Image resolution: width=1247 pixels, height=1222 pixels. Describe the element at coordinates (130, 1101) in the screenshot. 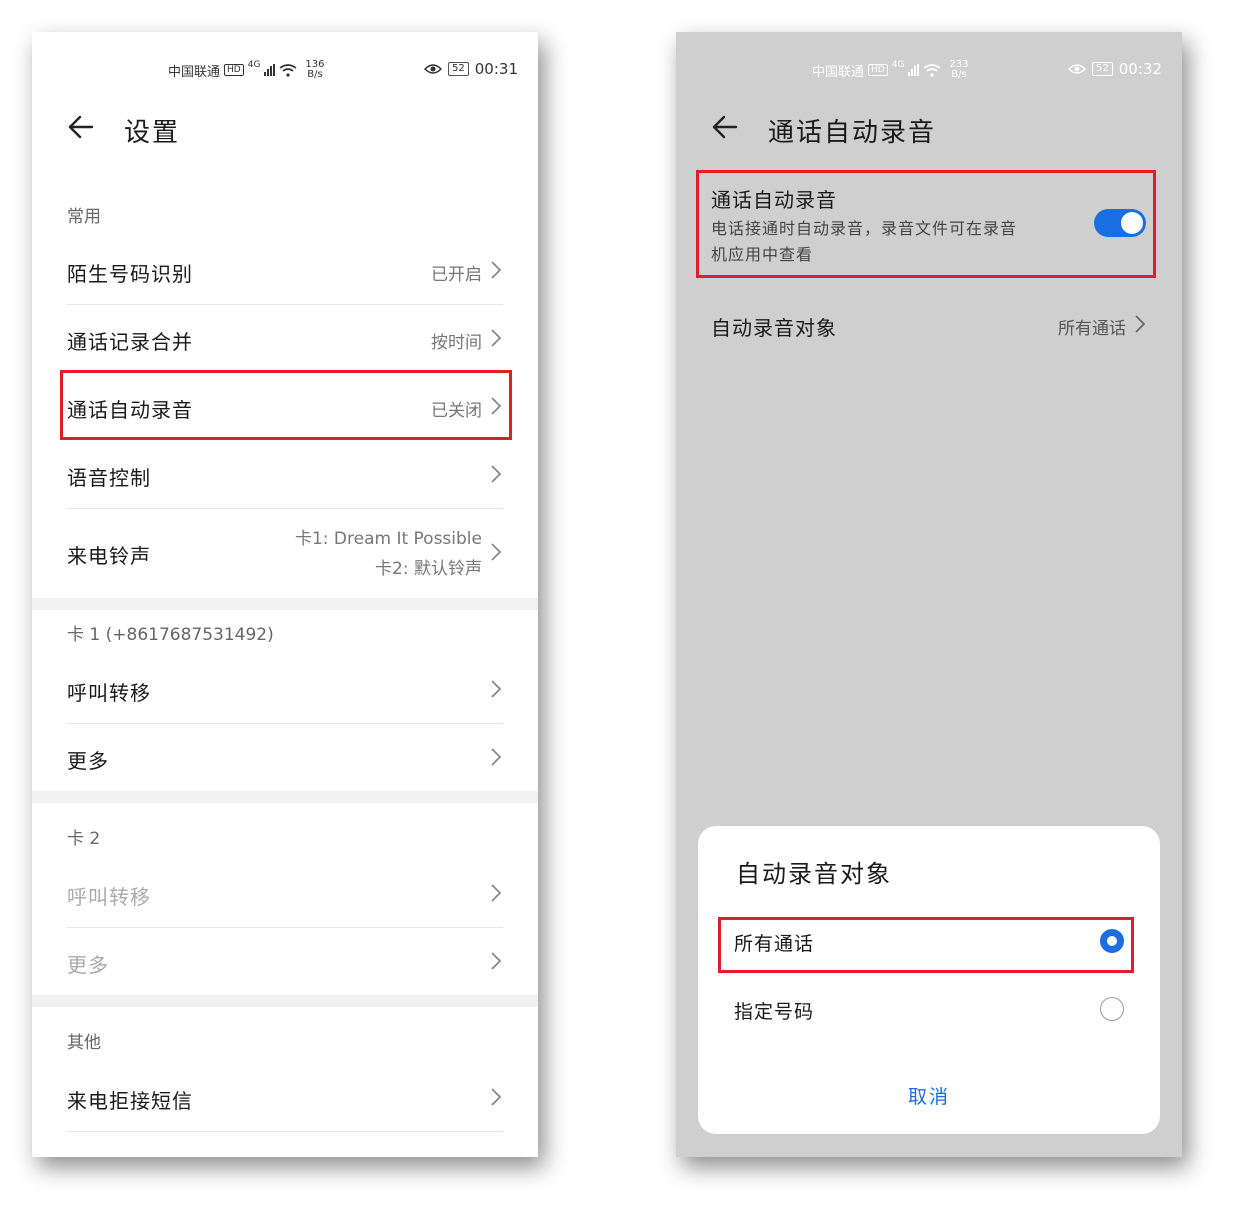

I see `row-label: 来电拒接短信` at that location.